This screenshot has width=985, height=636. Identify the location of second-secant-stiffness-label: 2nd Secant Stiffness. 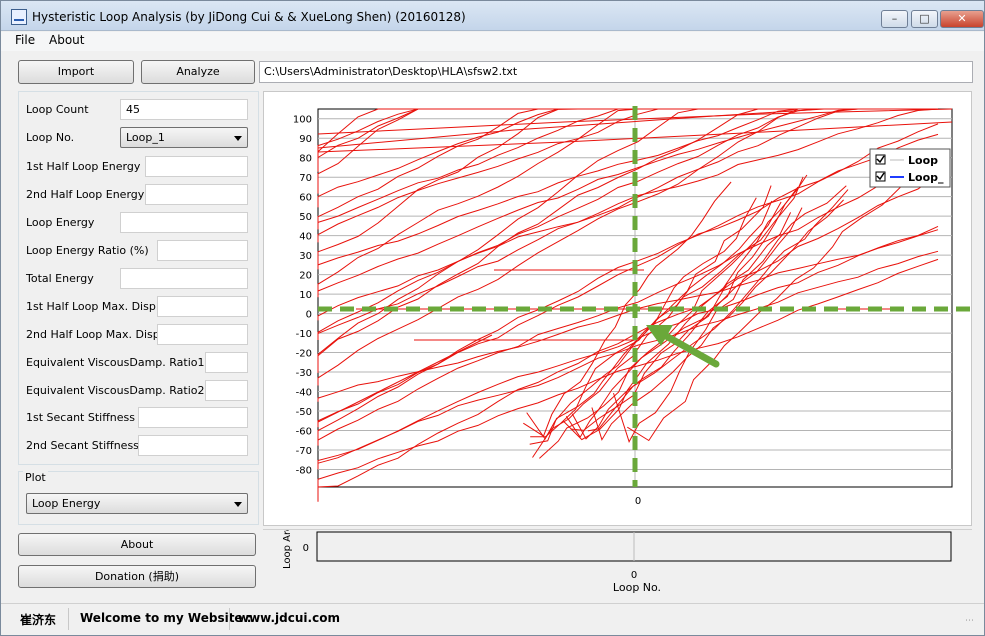
(82, 445).